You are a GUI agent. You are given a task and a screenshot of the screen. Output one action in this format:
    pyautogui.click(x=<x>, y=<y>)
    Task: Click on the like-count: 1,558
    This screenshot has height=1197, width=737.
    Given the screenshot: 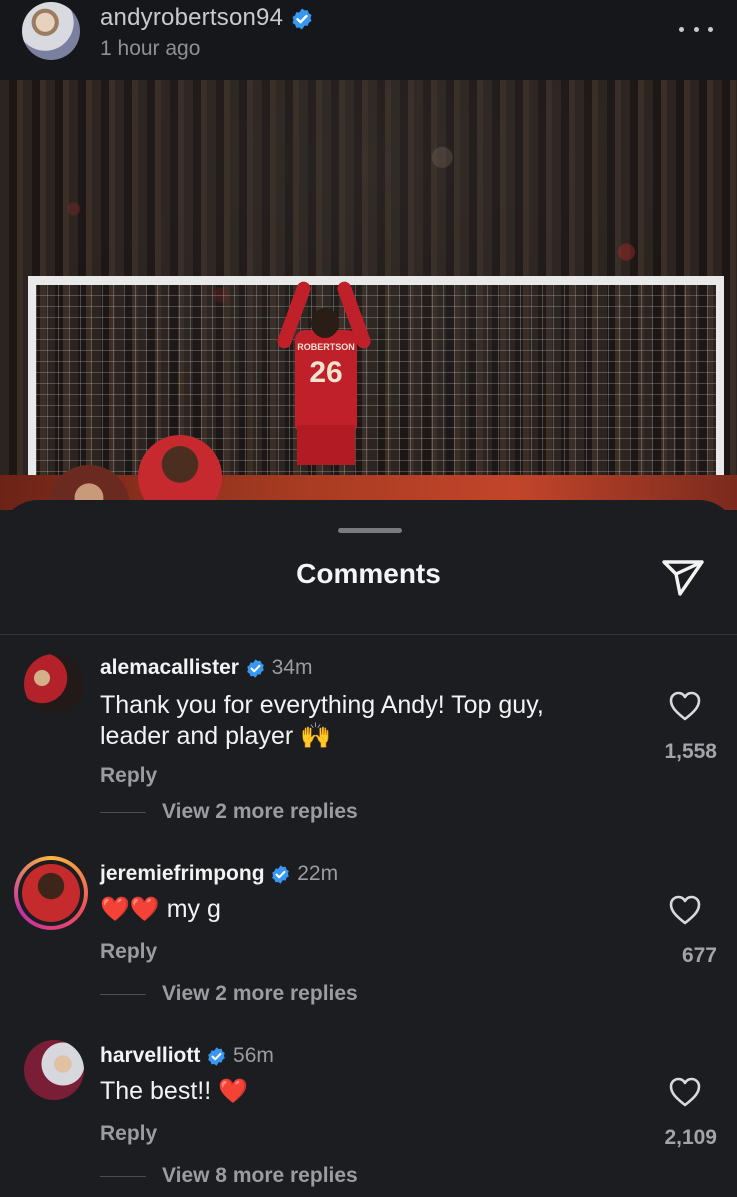 What is the action you would take?
    pyautogui.click(x=690, y=751)
    